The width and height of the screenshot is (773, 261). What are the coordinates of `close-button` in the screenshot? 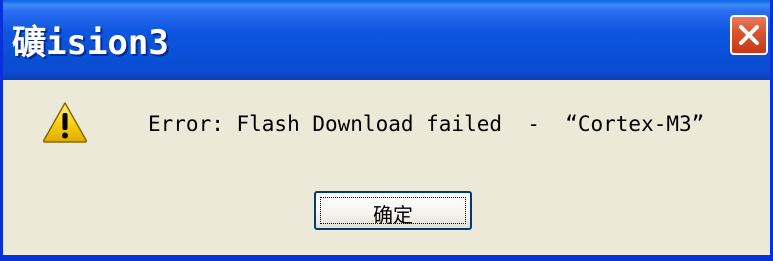 It's located at (749, 35).